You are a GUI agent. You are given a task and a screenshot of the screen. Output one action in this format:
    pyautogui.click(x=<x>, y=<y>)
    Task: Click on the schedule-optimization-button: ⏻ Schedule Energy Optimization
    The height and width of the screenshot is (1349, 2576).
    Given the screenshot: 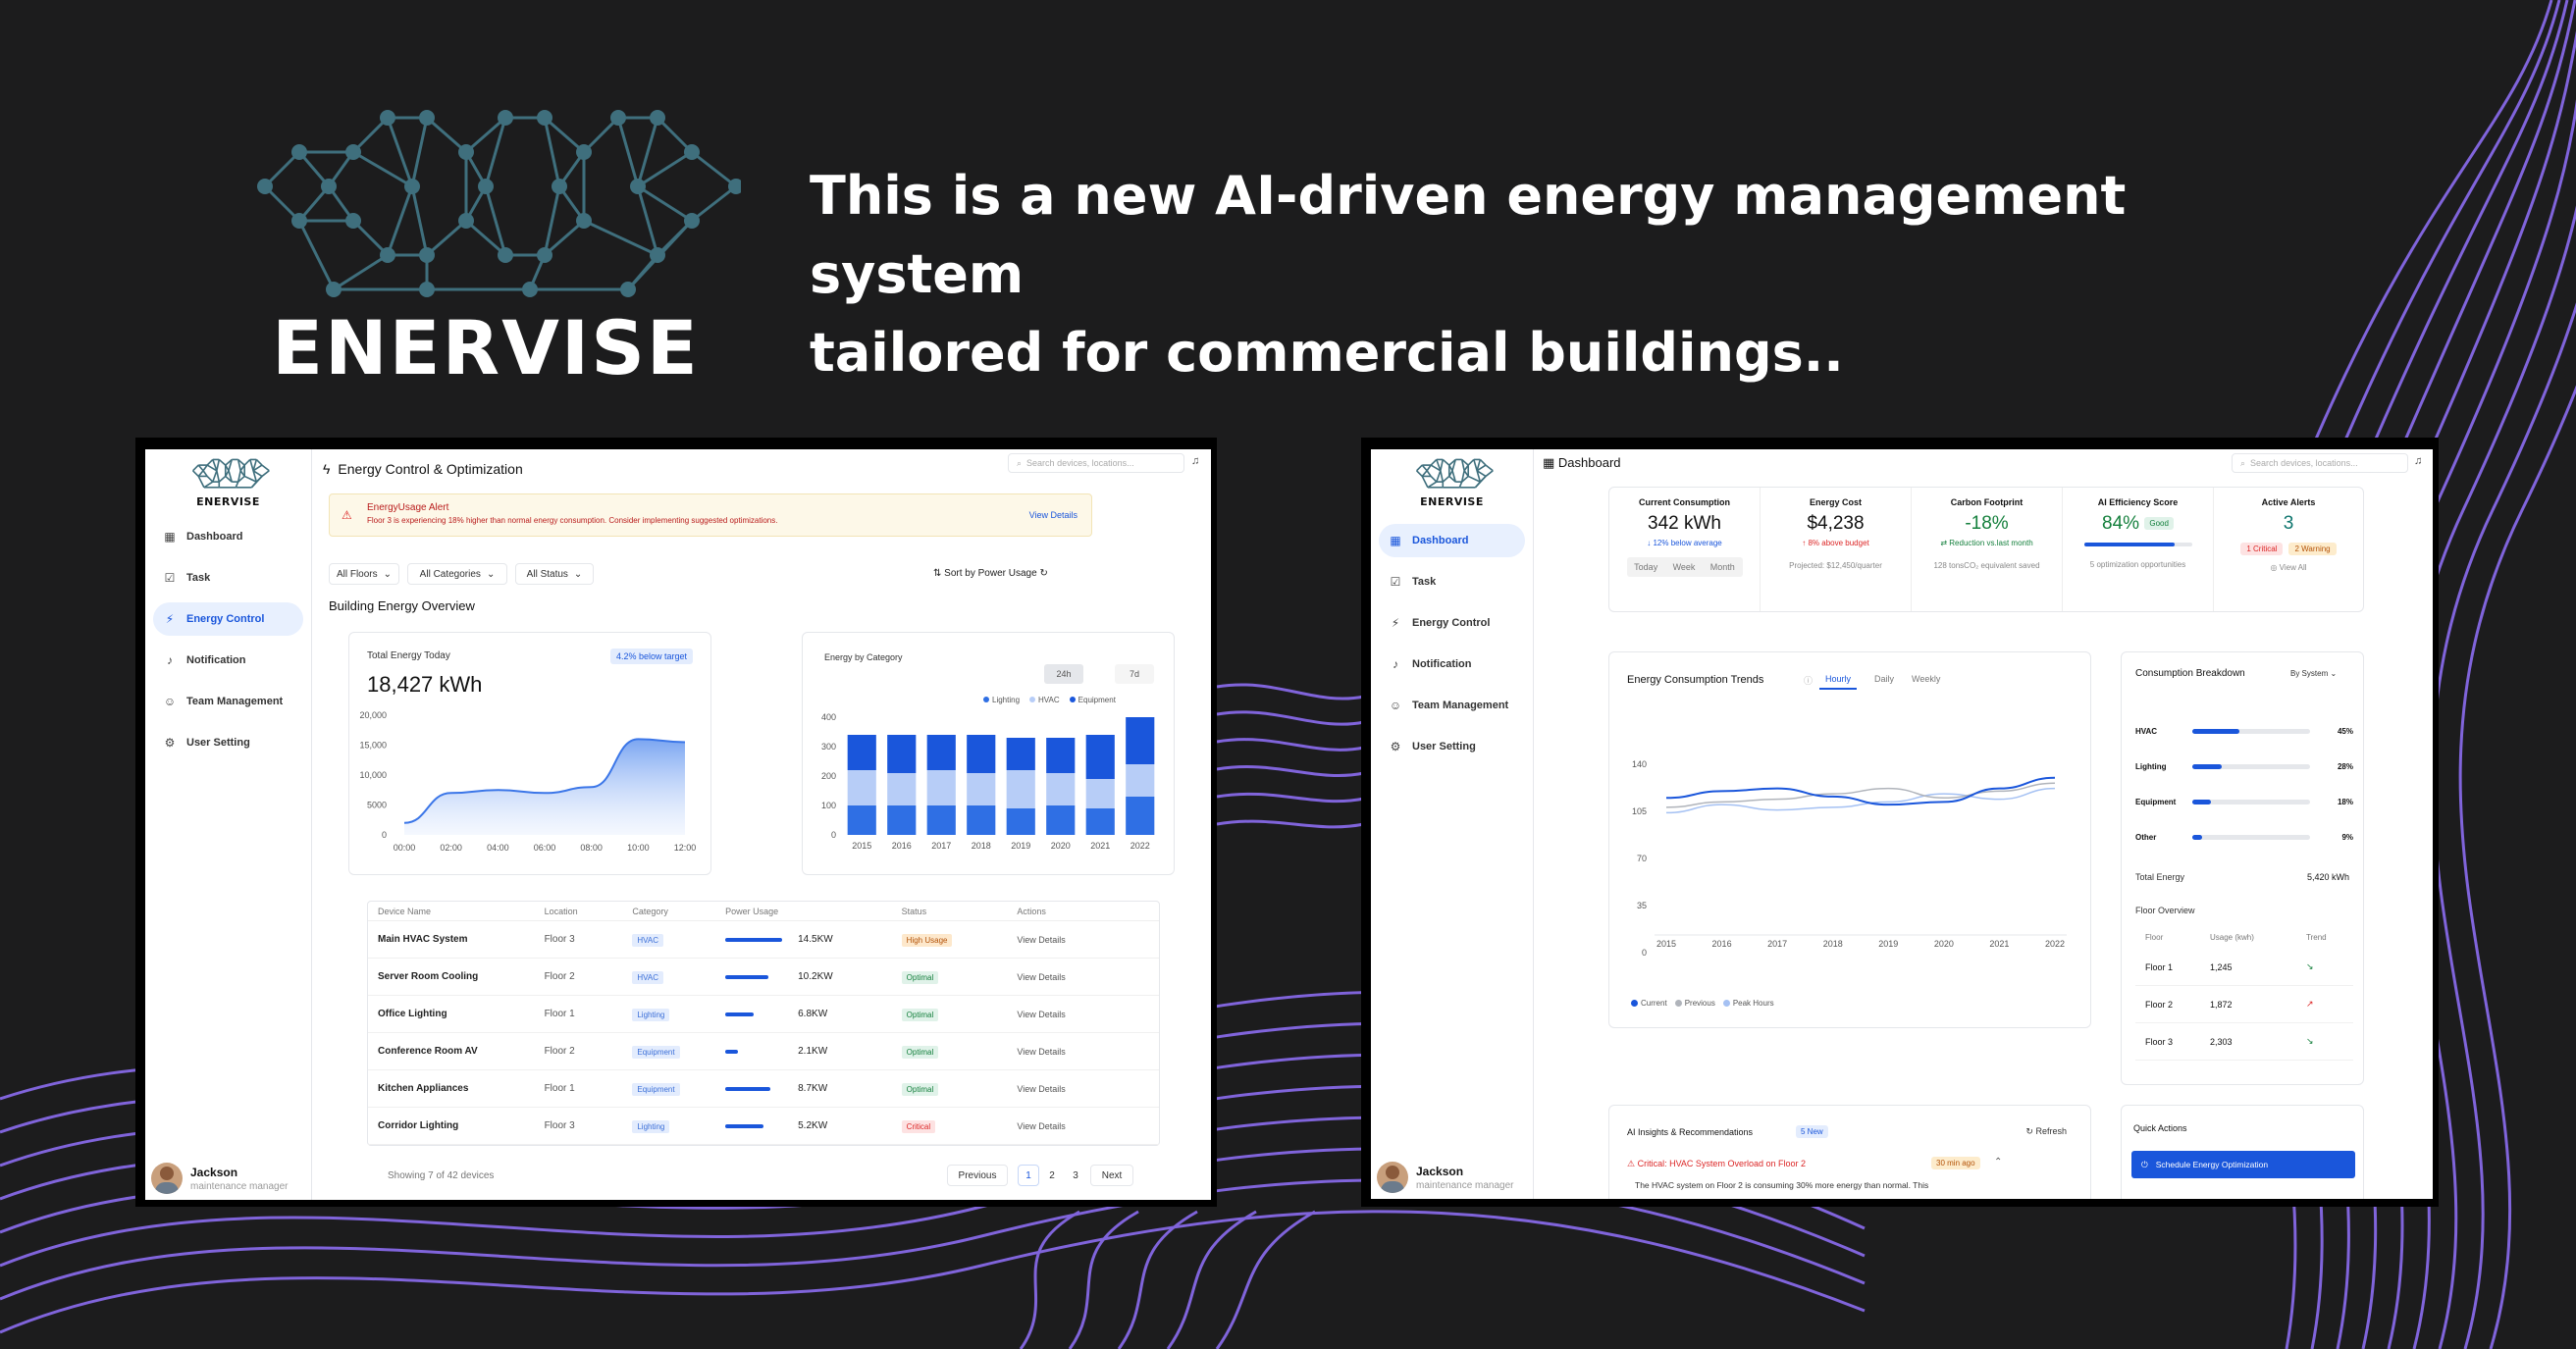 What is the action you would take?
    pyautogui.click(x=2243, y=1165)
    